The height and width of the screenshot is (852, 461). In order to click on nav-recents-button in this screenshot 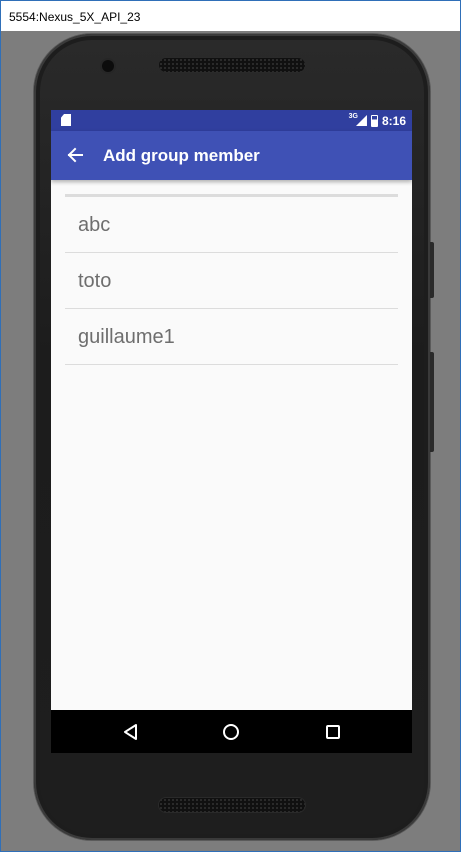, I will do `click(333, 732)`.